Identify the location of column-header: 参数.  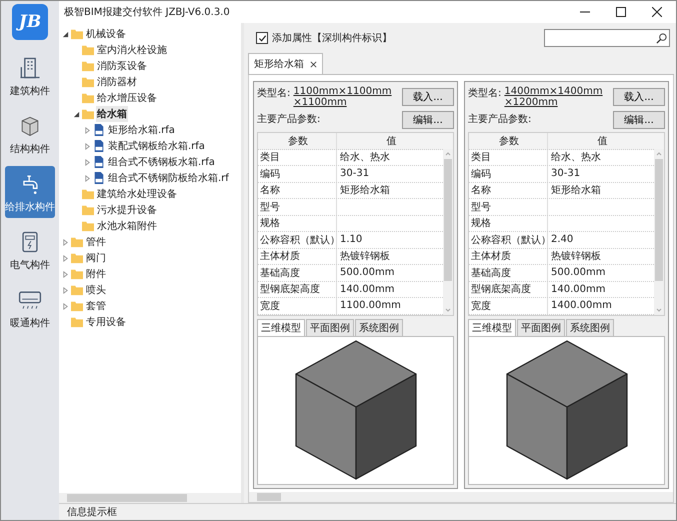
(297, 140).